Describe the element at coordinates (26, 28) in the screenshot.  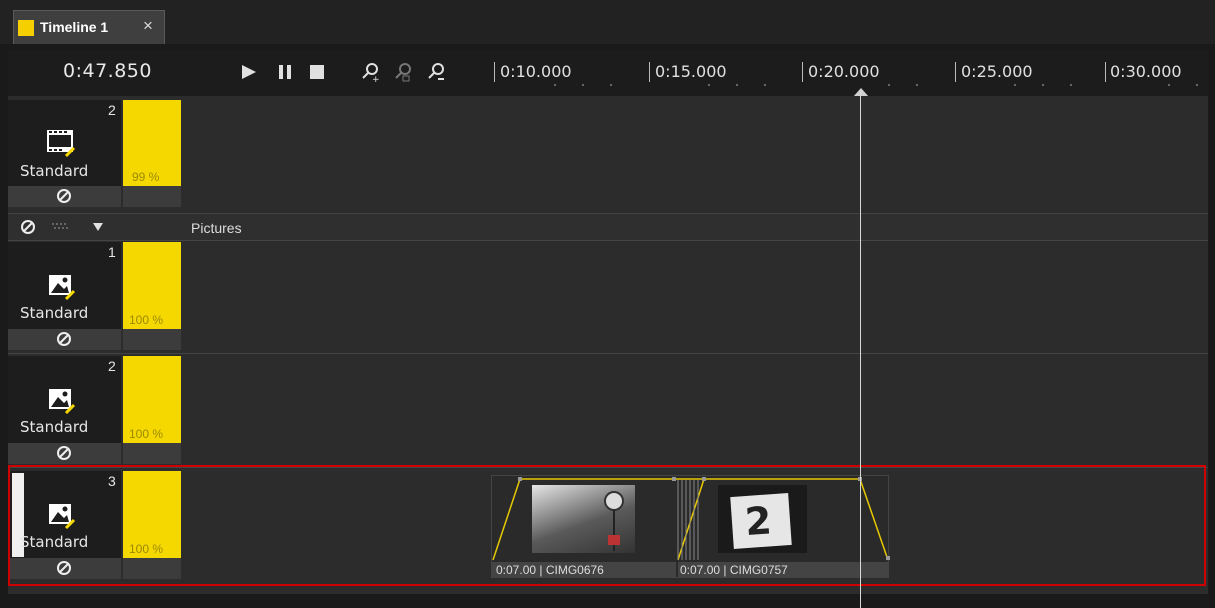
I see `tab-color-swatch` at that location.